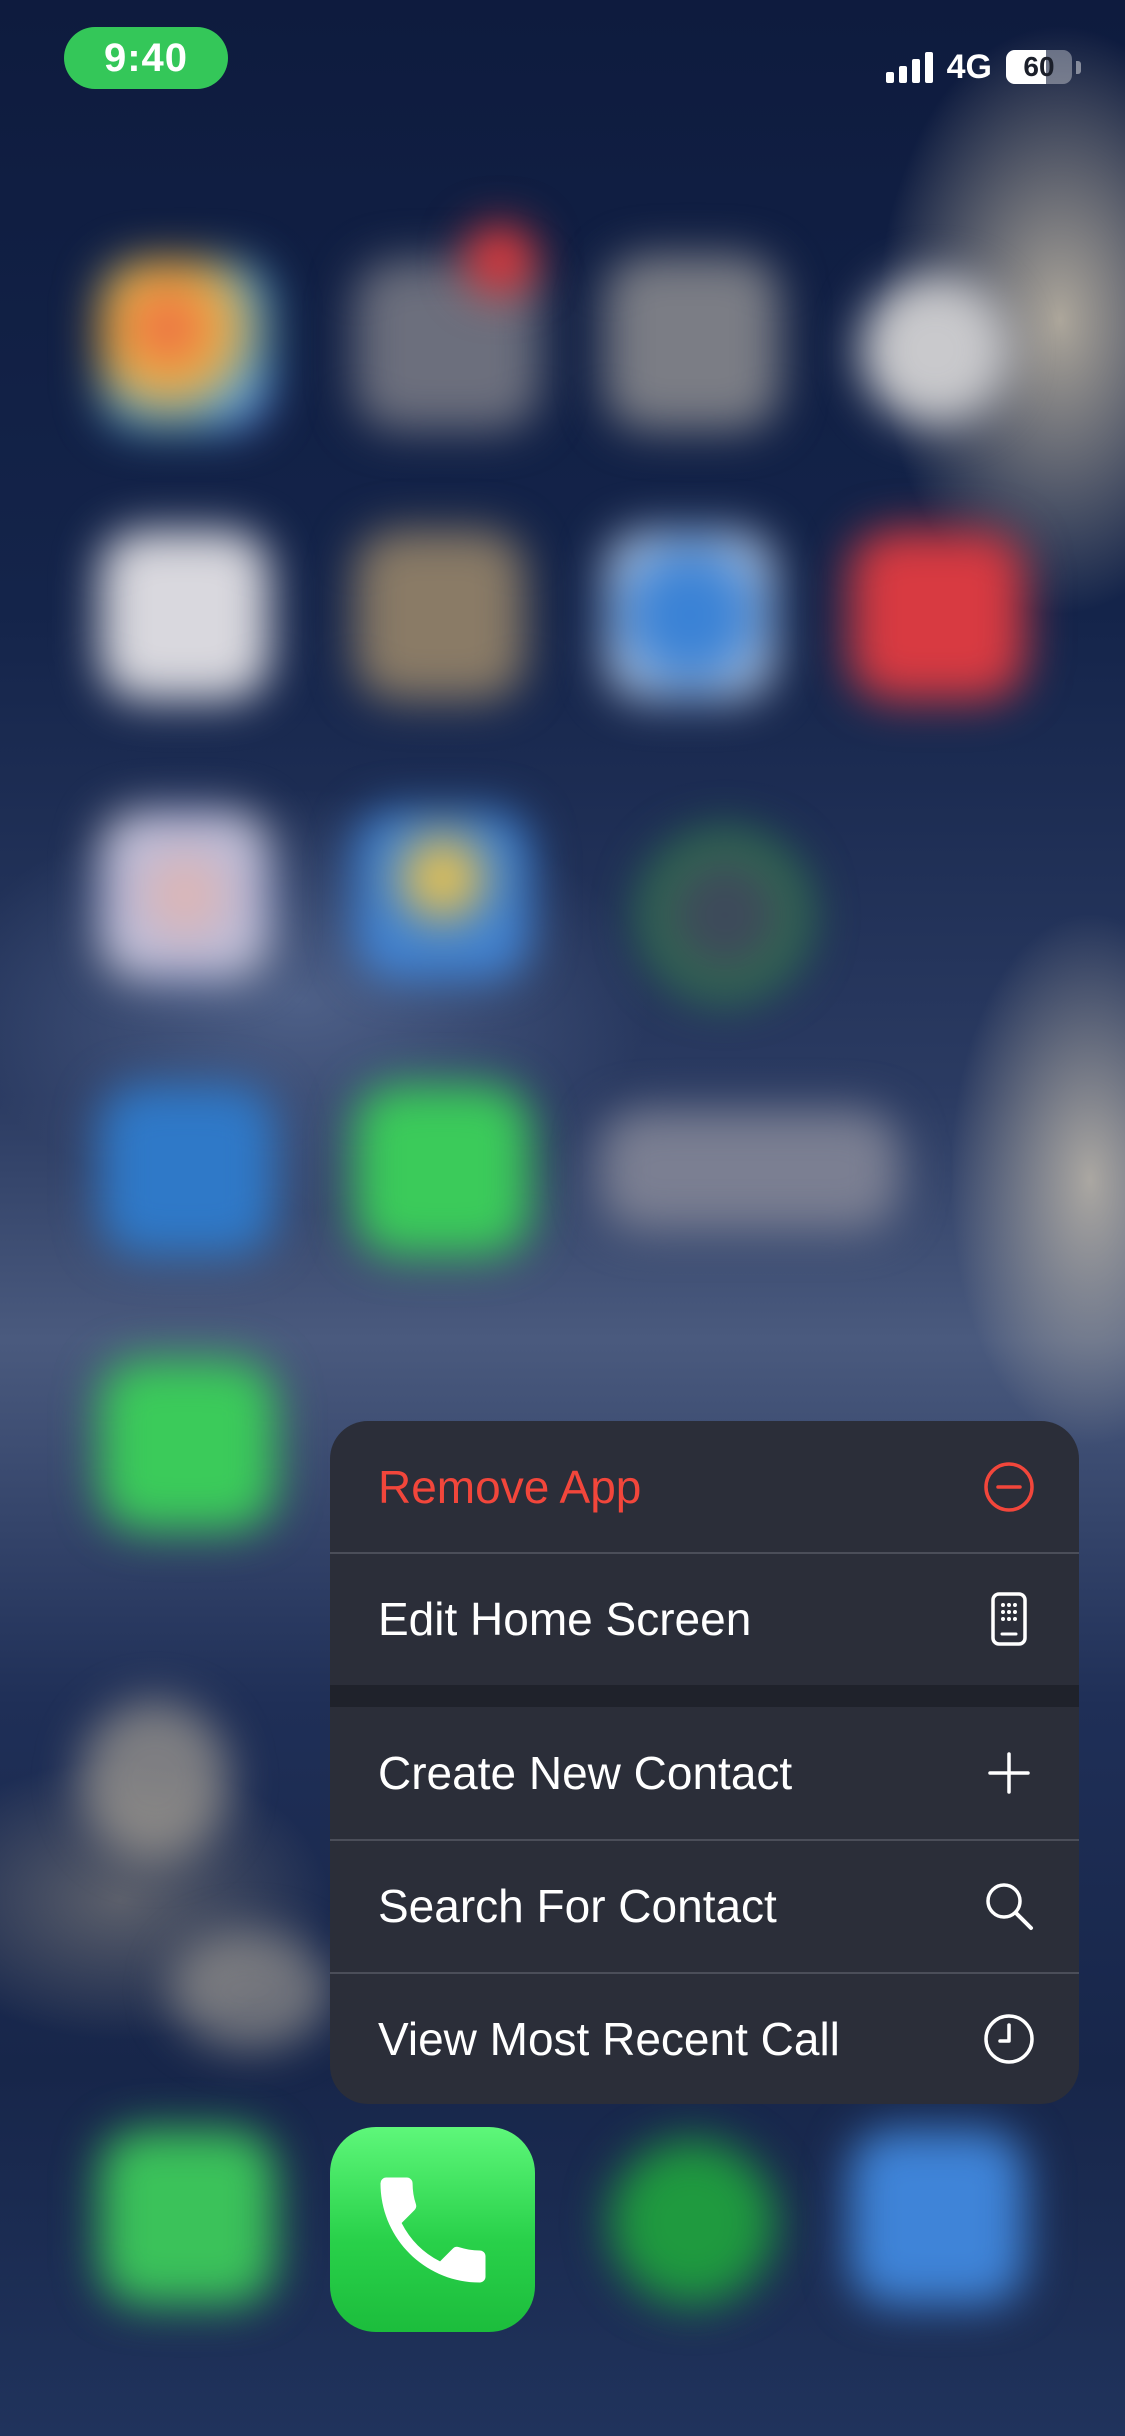 The height and width of the screenshot is (2436, 1125). Describe the element at coordinates (565, 1619) in the screenshot. I see `menu-item-label: Edit Home Screen` at that location.